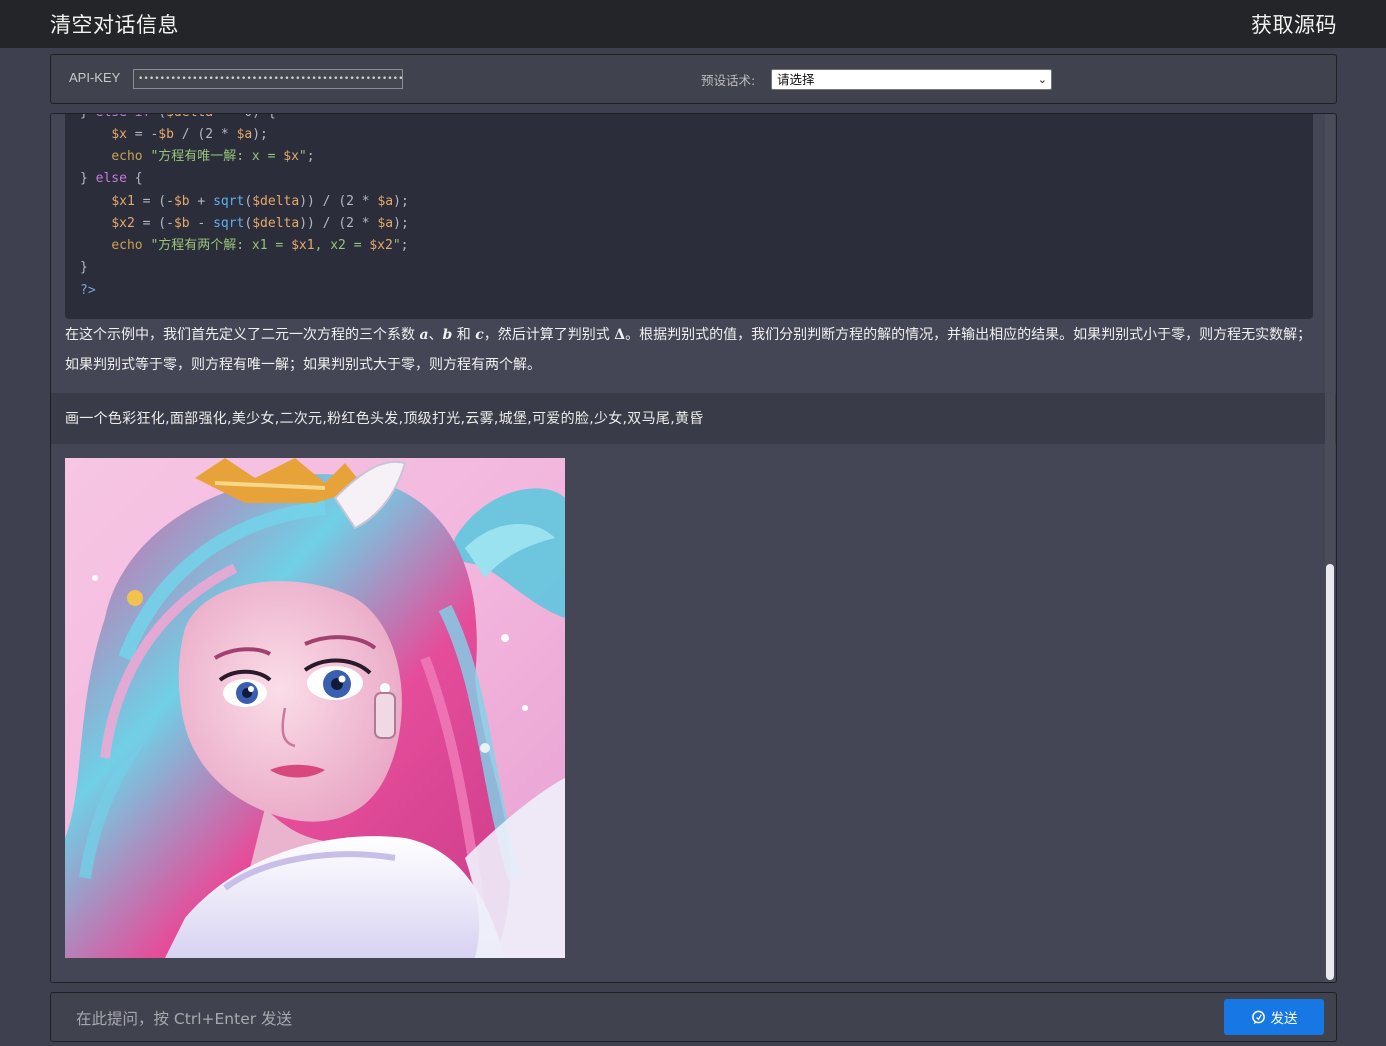 The width and height of the screenshot is (1386, 1046). What do you see at coordinates (88, 290) in the screenshot?
I see `code-line: ?>` at bounding box center [88, 290].